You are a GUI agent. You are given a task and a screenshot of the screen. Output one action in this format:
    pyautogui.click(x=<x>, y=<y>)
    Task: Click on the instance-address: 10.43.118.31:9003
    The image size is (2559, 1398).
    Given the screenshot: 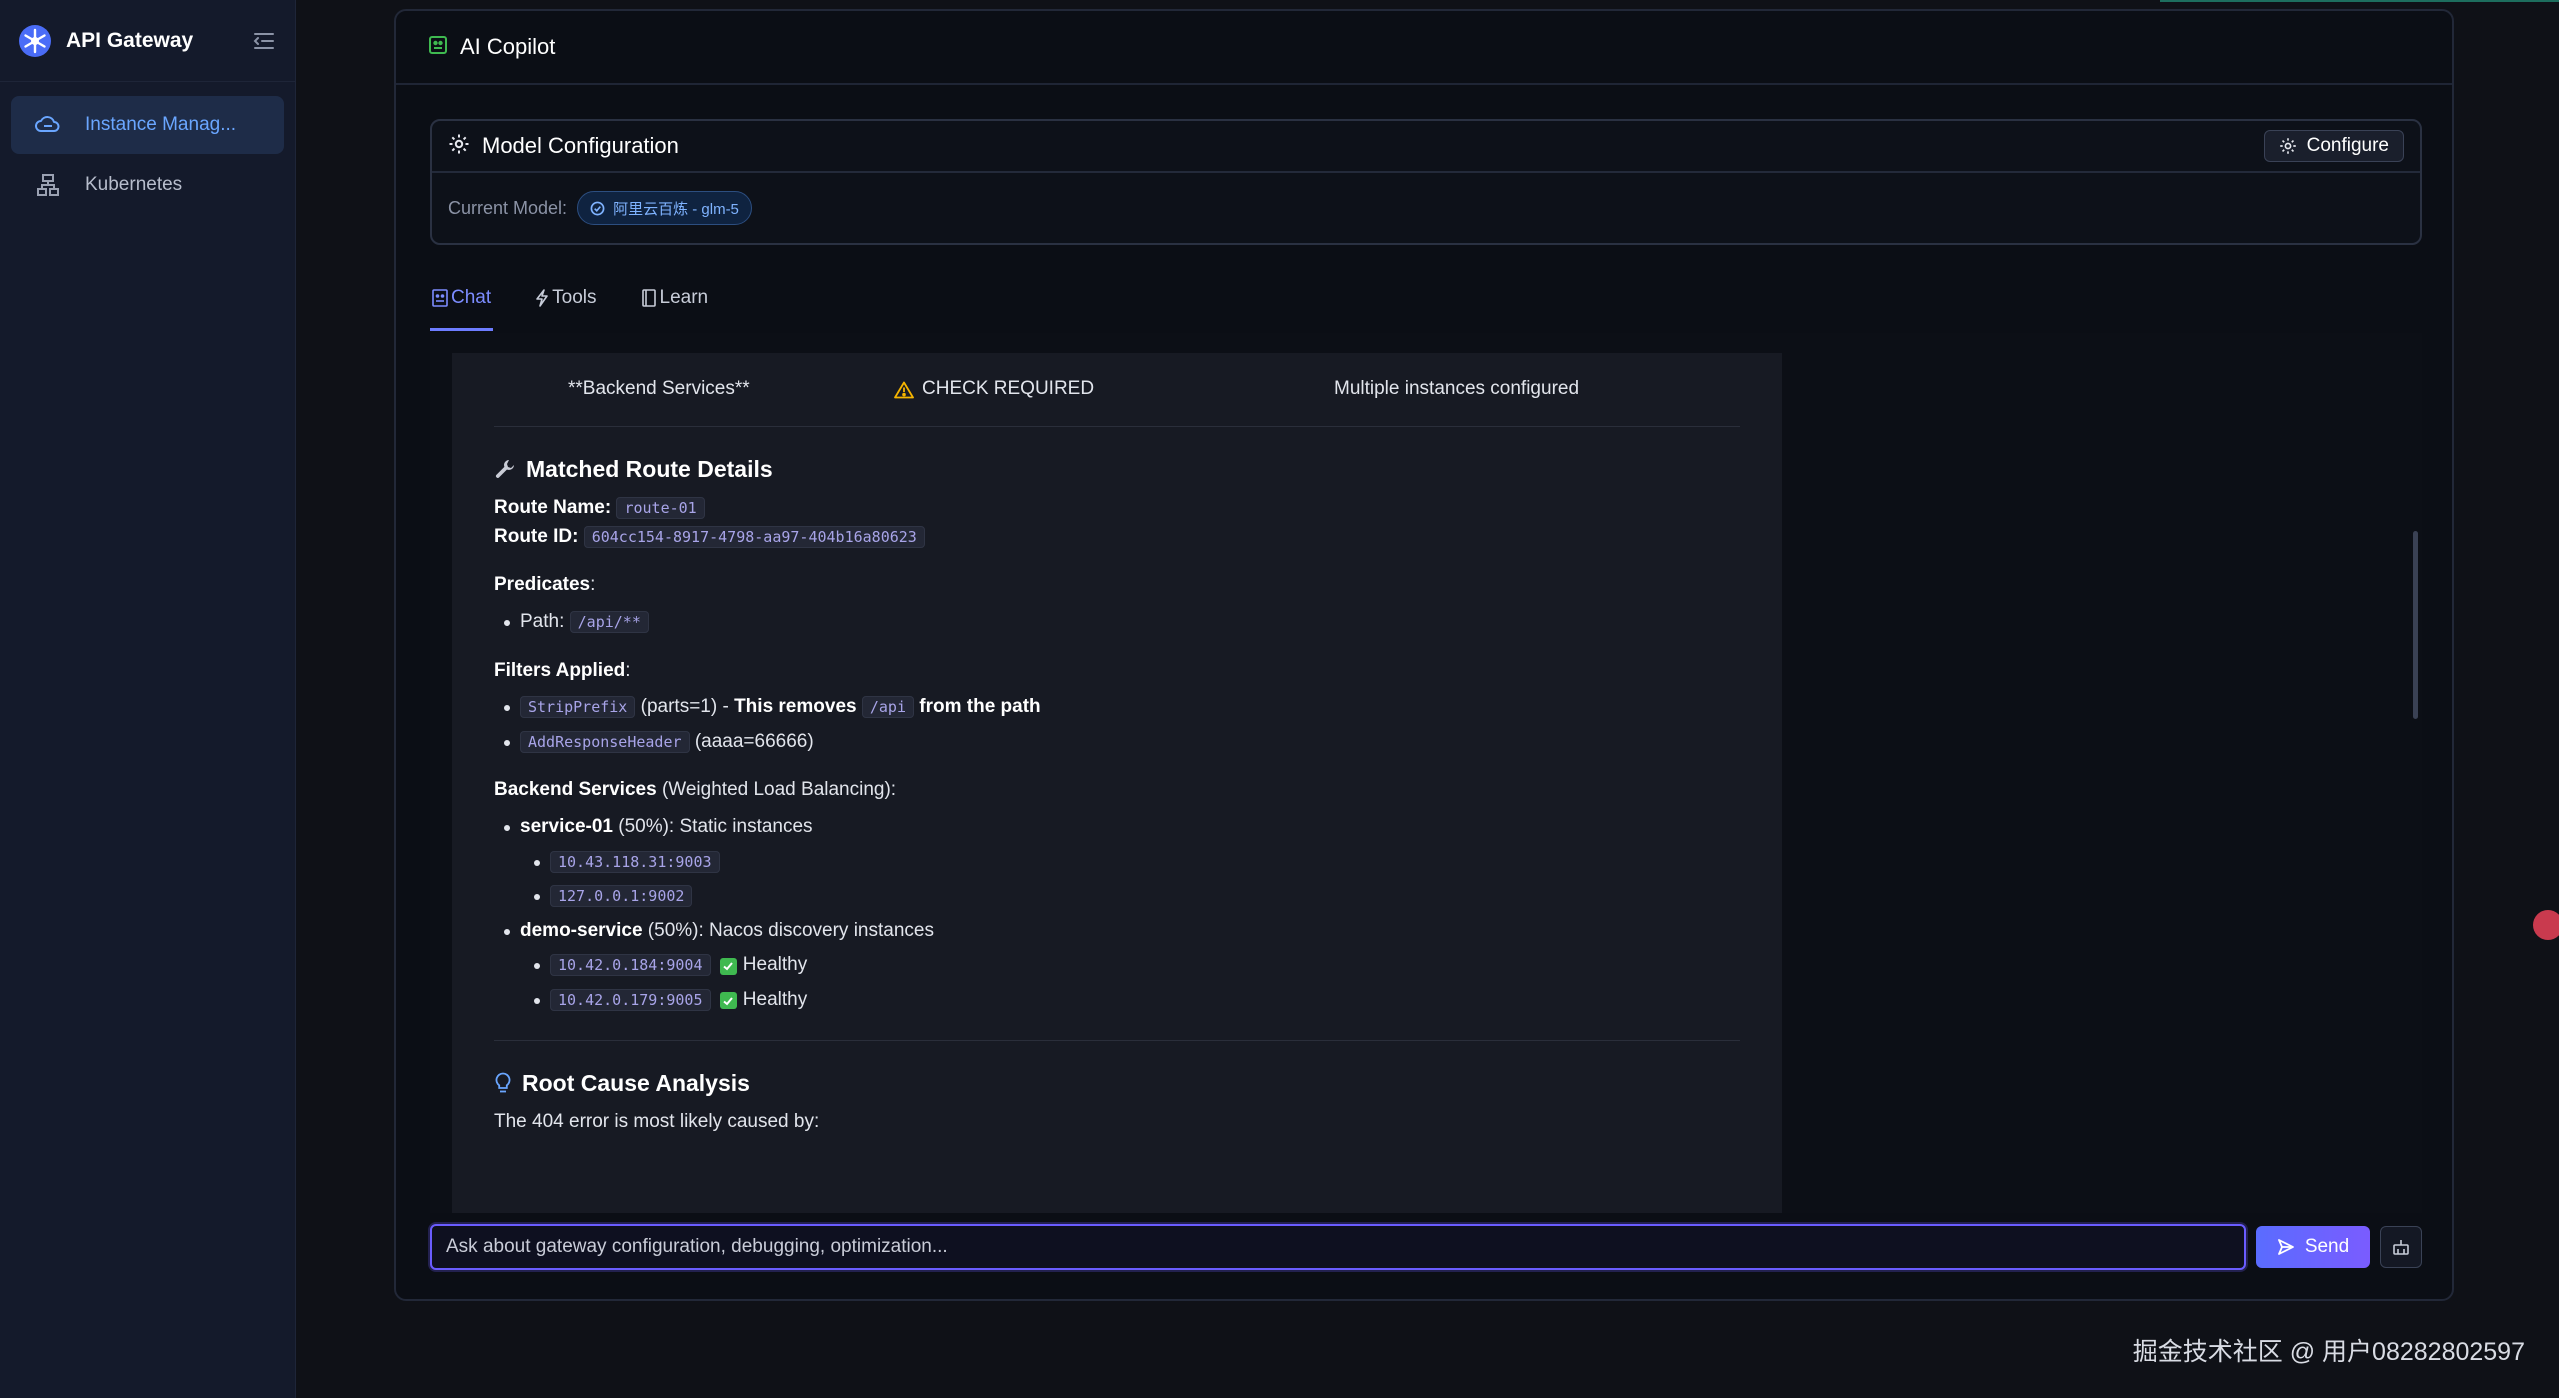 What is the action you would take?
    pyautogui.click(x=635, y=861)
    